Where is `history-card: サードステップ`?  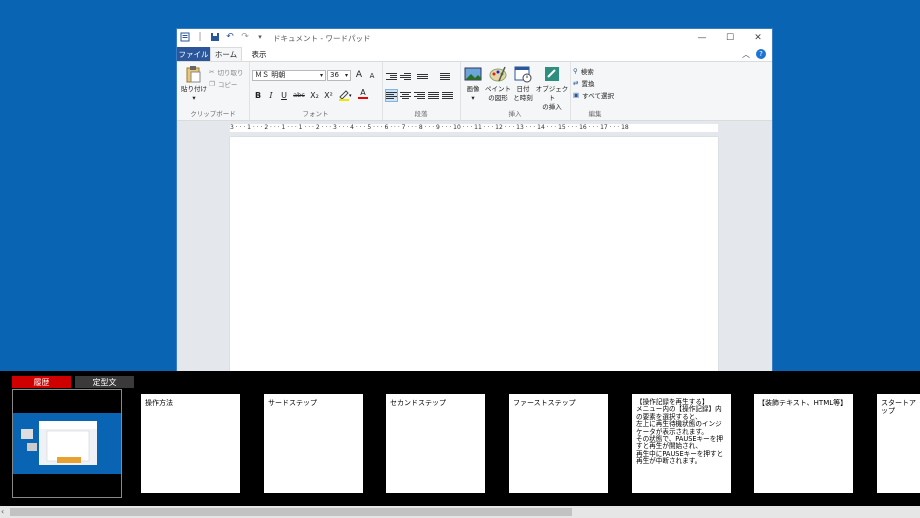 history-card: サードステップ is located at coordinates (313, 443).